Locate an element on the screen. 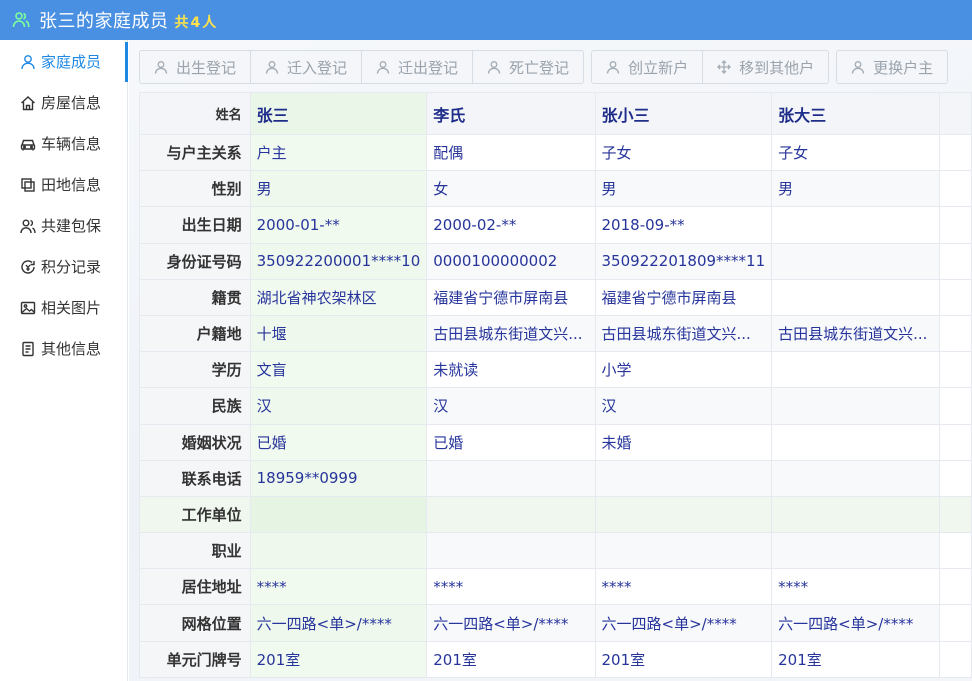  table-cell: 小学 is located at coordinates (683, 370).